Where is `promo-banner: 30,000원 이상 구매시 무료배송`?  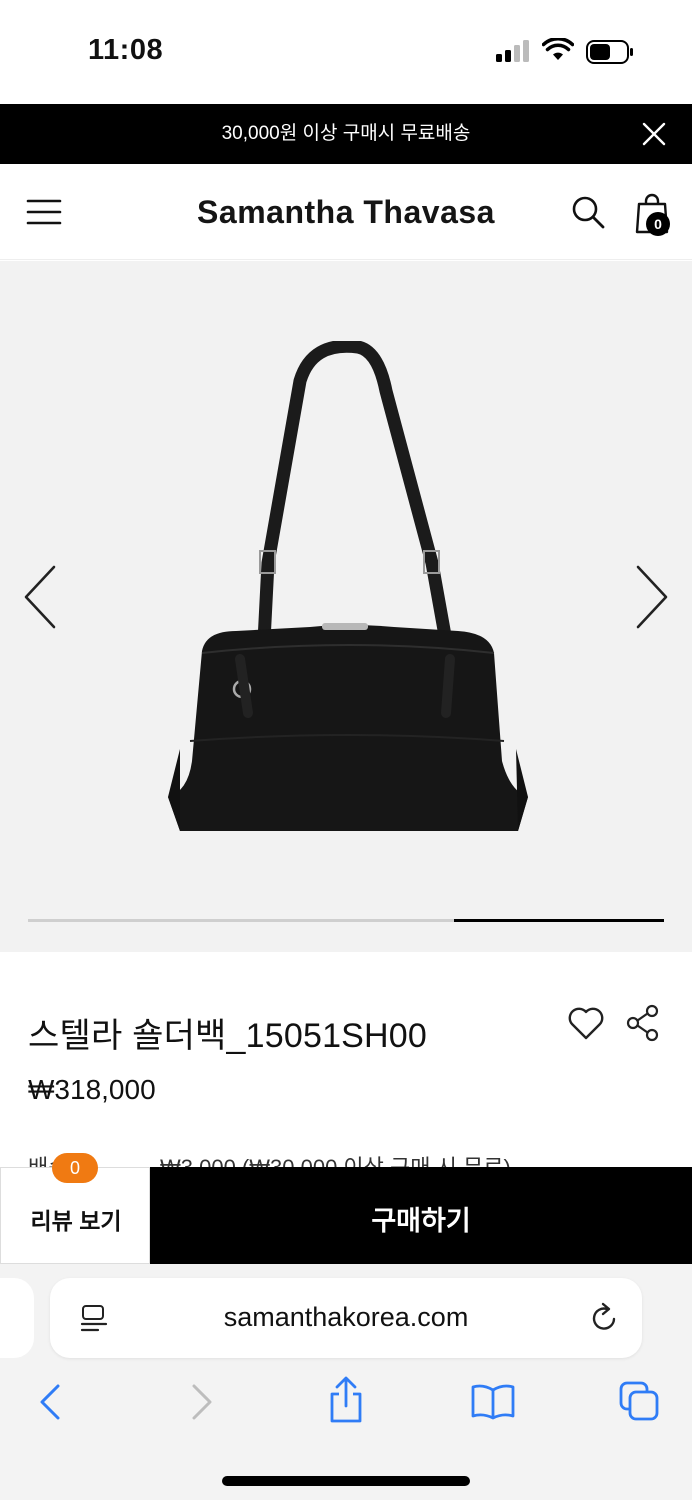 promo-banner: 30,000원 이상 구매시 무료배송 is located at coordinates (346, 134).